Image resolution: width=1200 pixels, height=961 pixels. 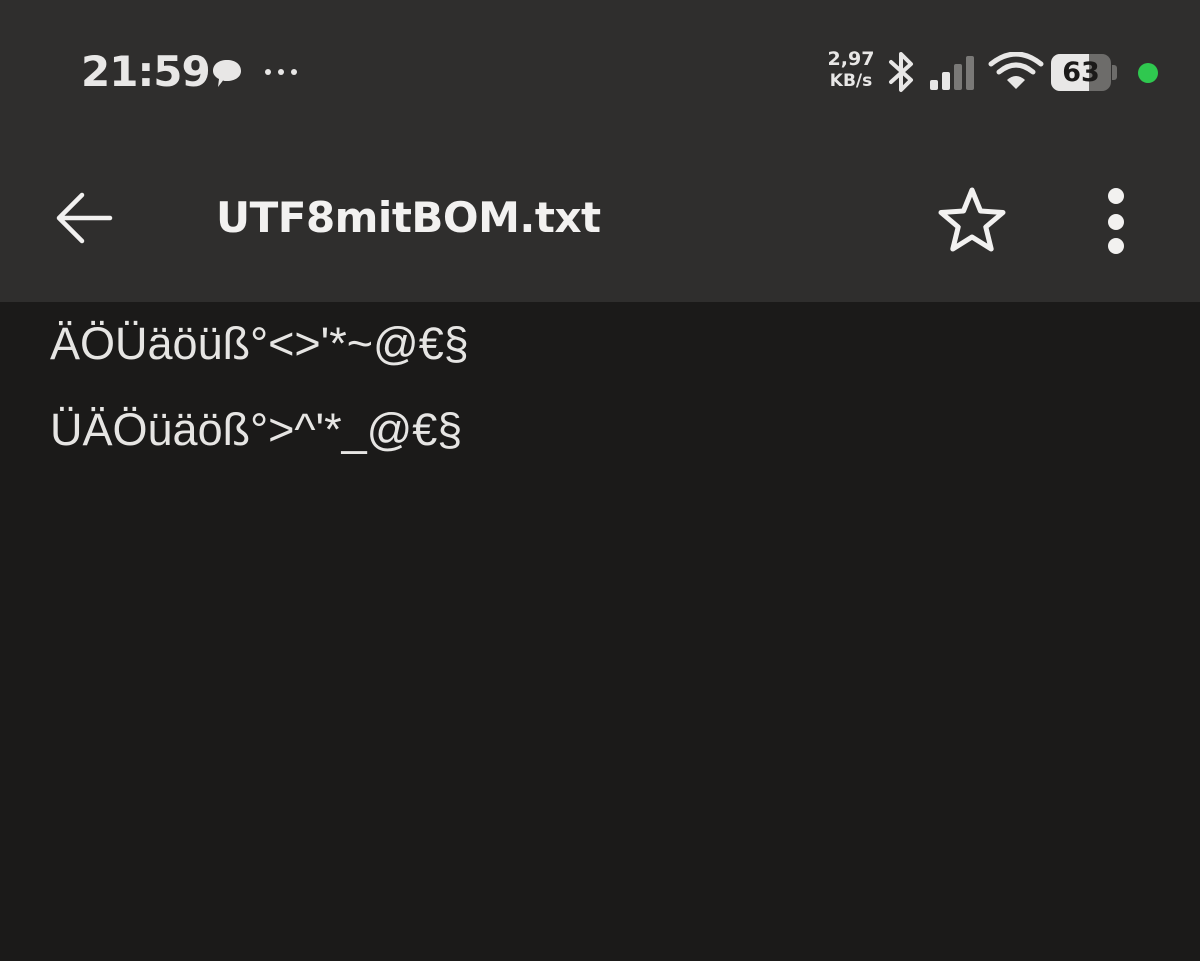 I want to click on arrow-left-icon, so click(x=84, y=218).